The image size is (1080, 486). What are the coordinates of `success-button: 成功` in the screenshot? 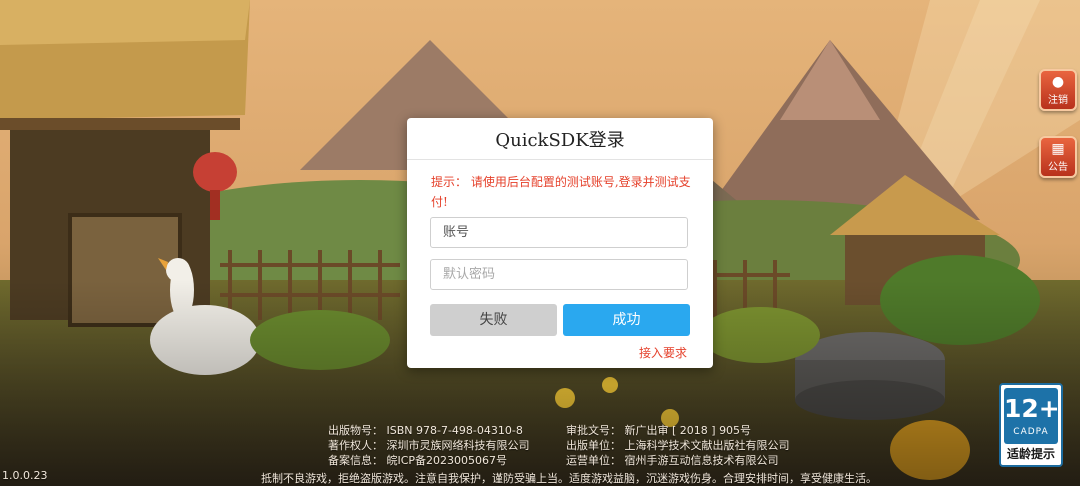 It's located at (626, 320).